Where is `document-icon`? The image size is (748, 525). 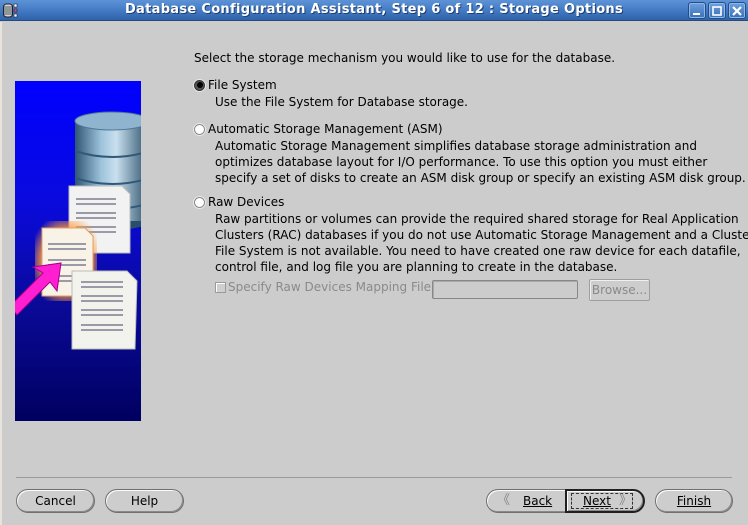 document-icon is located at coordinates (104, 310).